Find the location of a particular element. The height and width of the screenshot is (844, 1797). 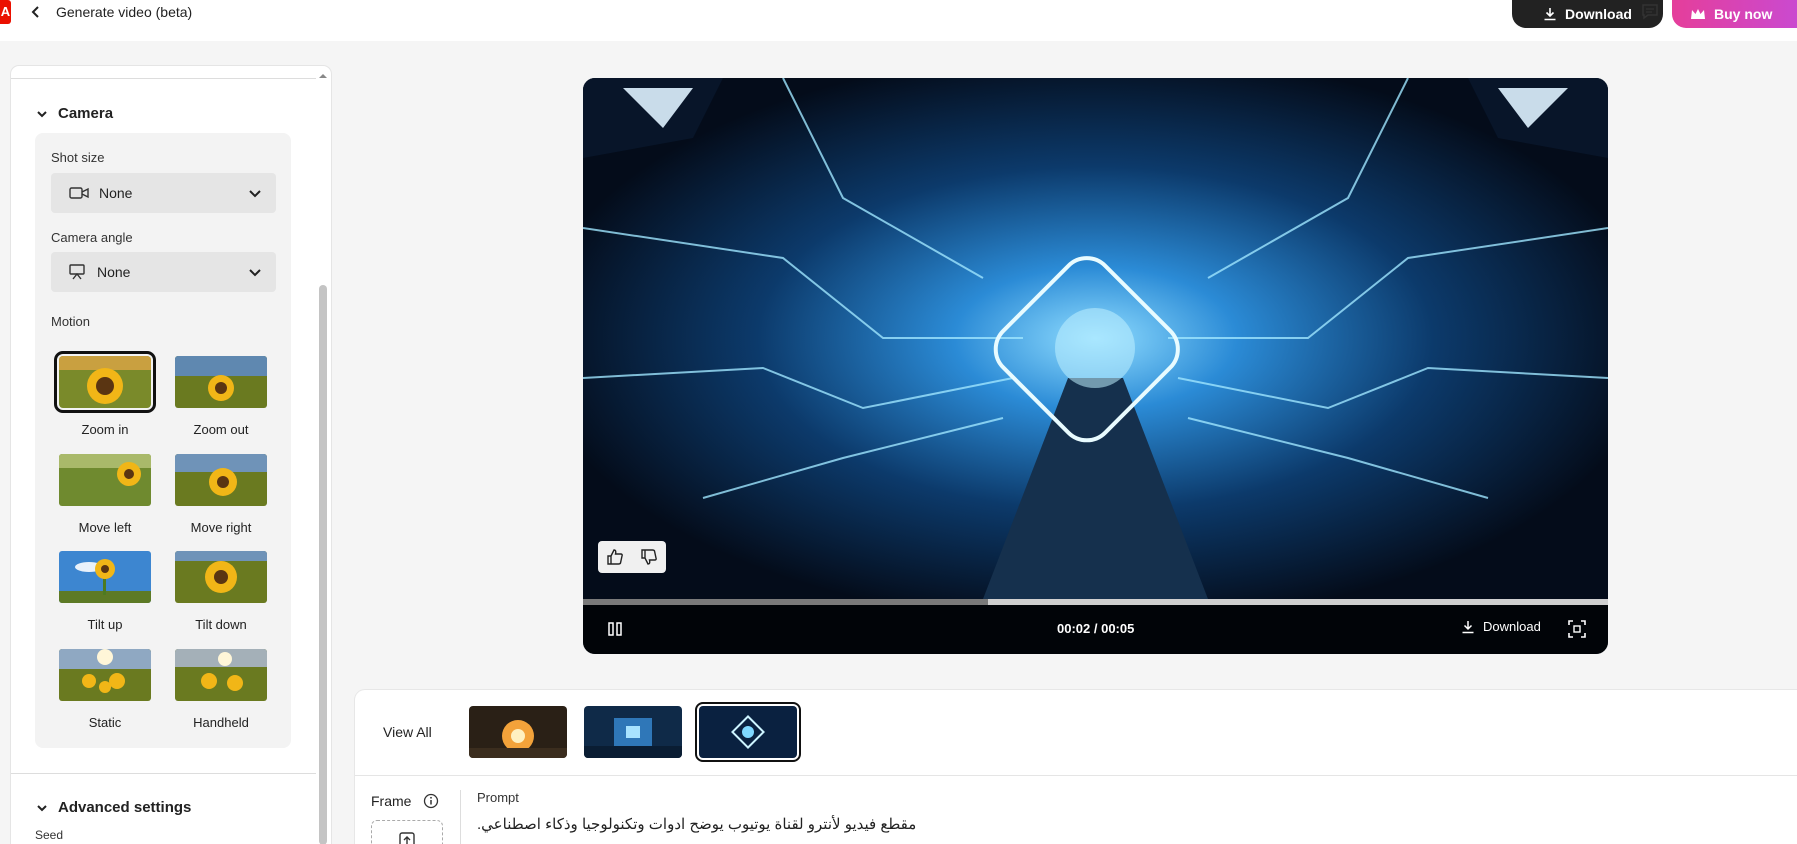

camera-angle-label: Camera angle is located at coordinates (92, 237).